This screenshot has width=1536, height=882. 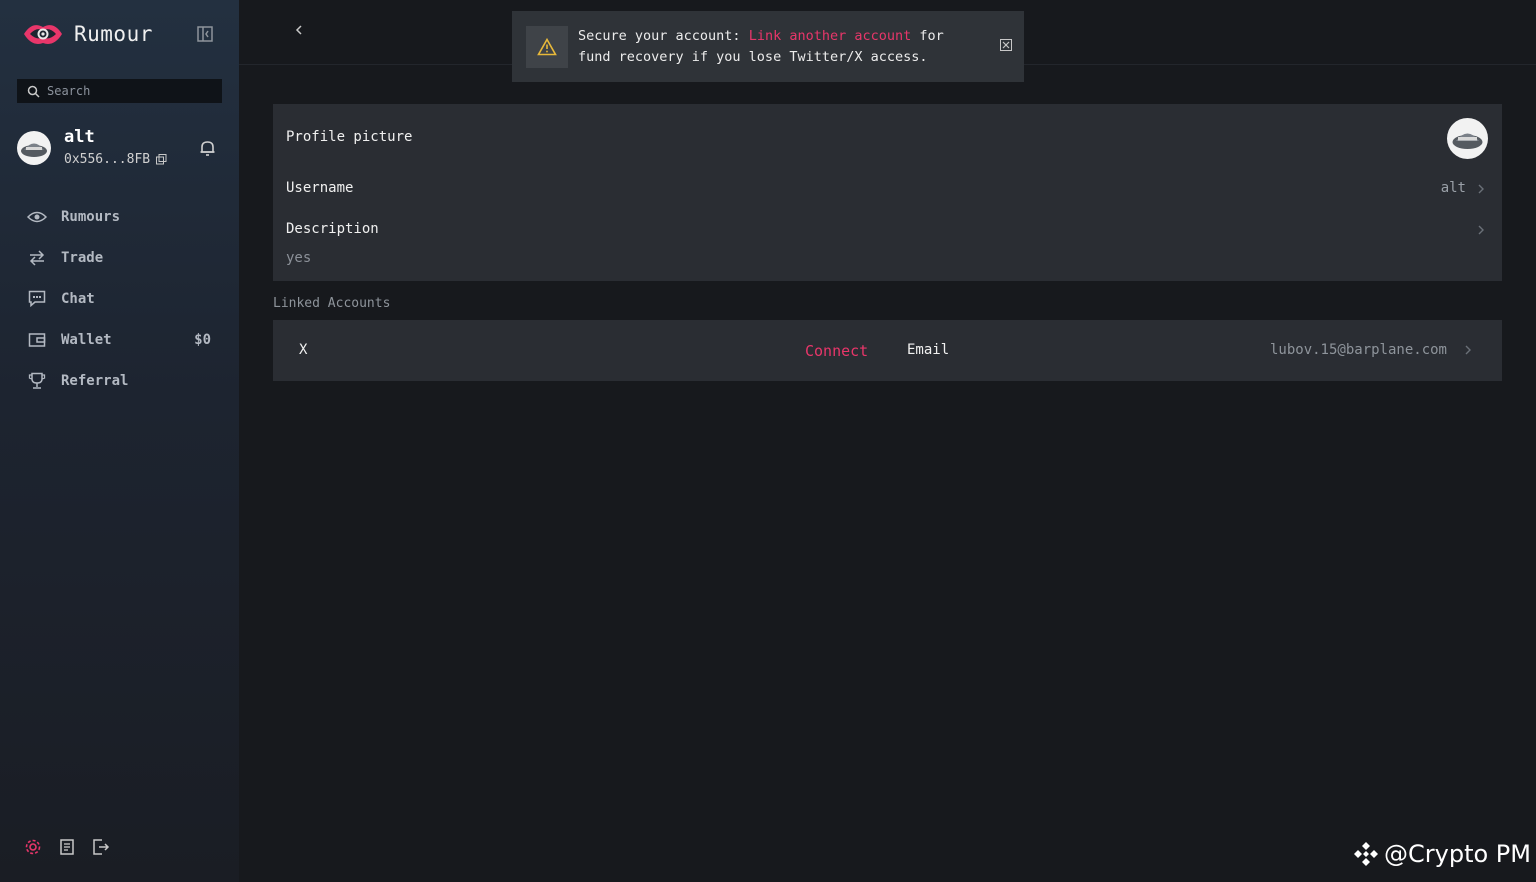 I want to click on sidebar-item-rumours: Rumours, so click(x=122, y=216).